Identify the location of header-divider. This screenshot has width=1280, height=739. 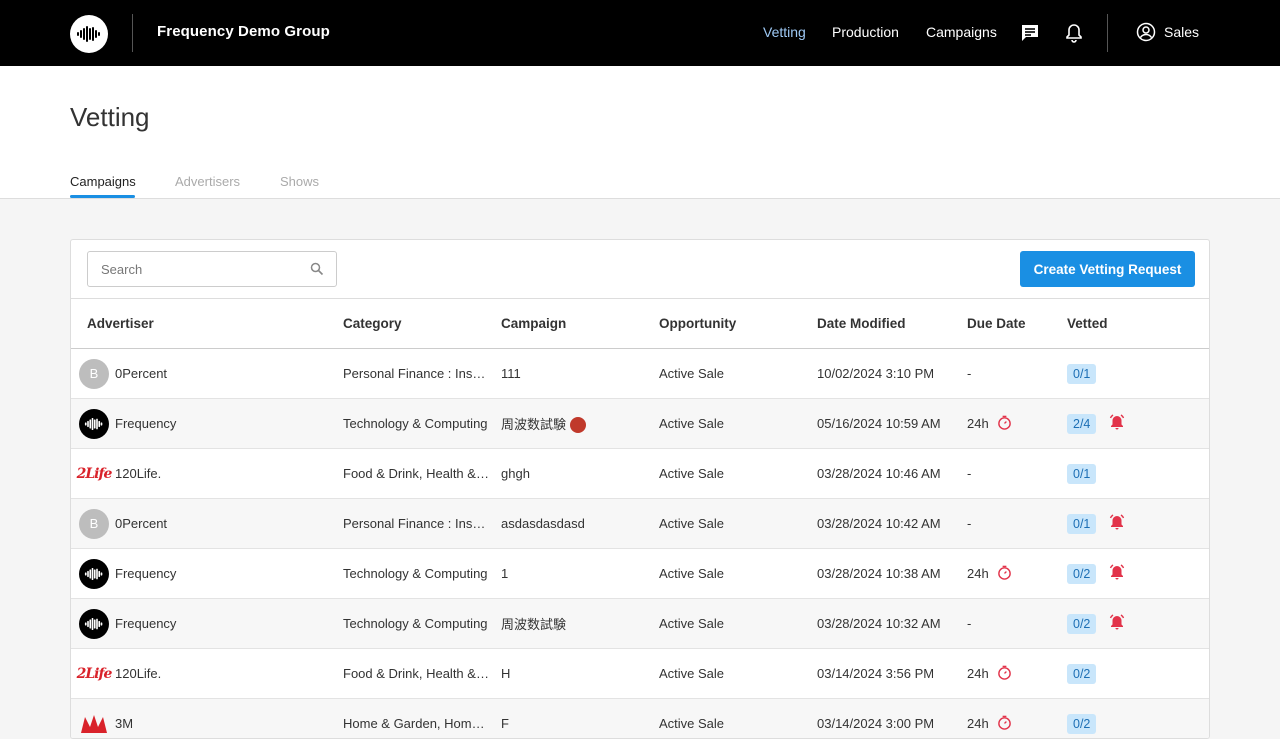
(132, 33).